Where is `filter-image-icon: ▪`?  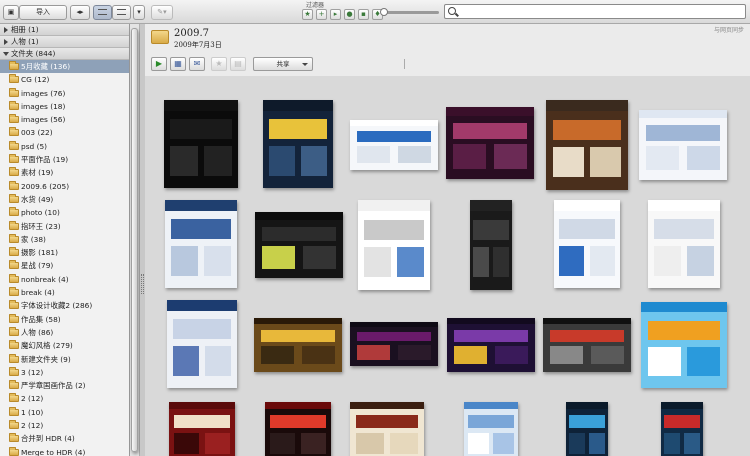
filter-image-icon: ▪ is located at coordinates (363, 14).